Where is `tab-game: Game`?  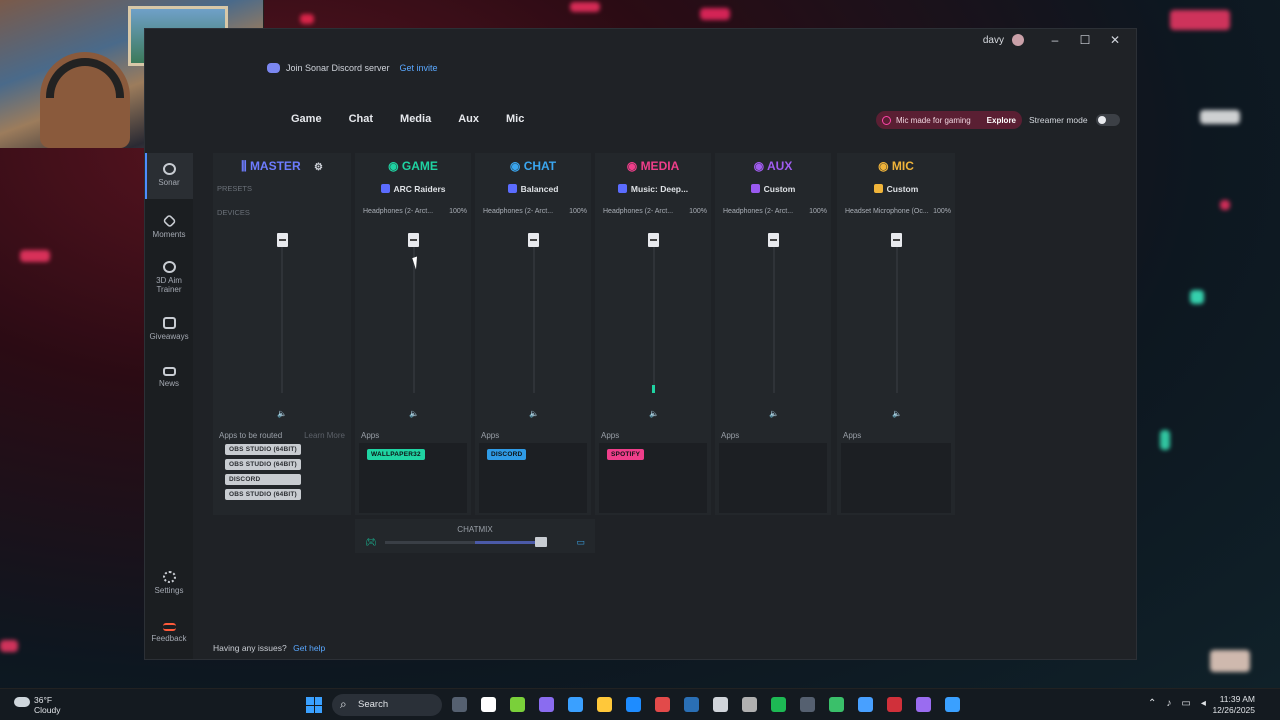 tab-game: Game is located at coordinates (306, 119).